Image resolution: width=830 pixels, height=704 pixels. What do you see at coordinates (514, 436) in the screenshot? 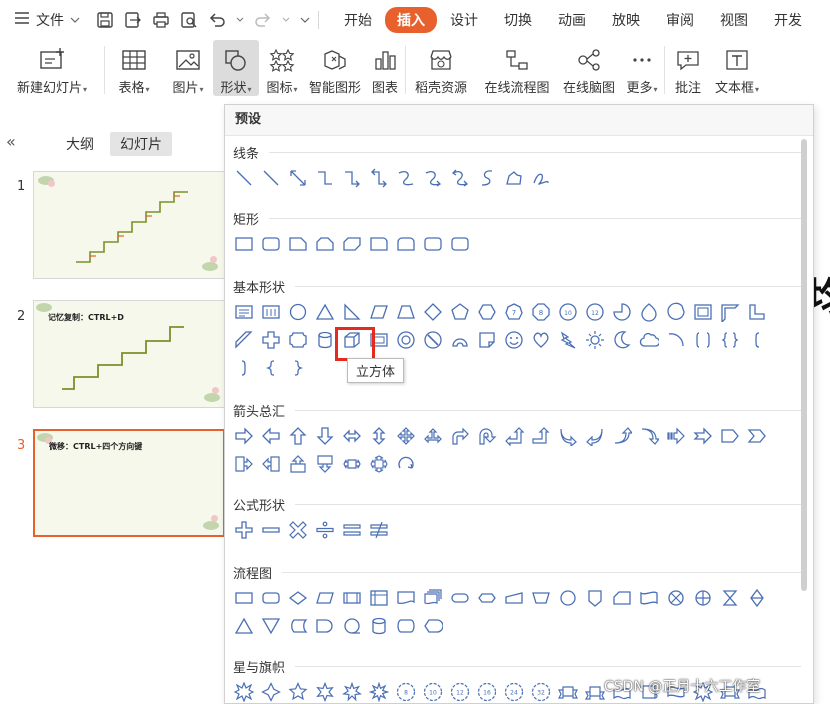
I see `shape-aLU-icon` at bounding box center [514, 436].